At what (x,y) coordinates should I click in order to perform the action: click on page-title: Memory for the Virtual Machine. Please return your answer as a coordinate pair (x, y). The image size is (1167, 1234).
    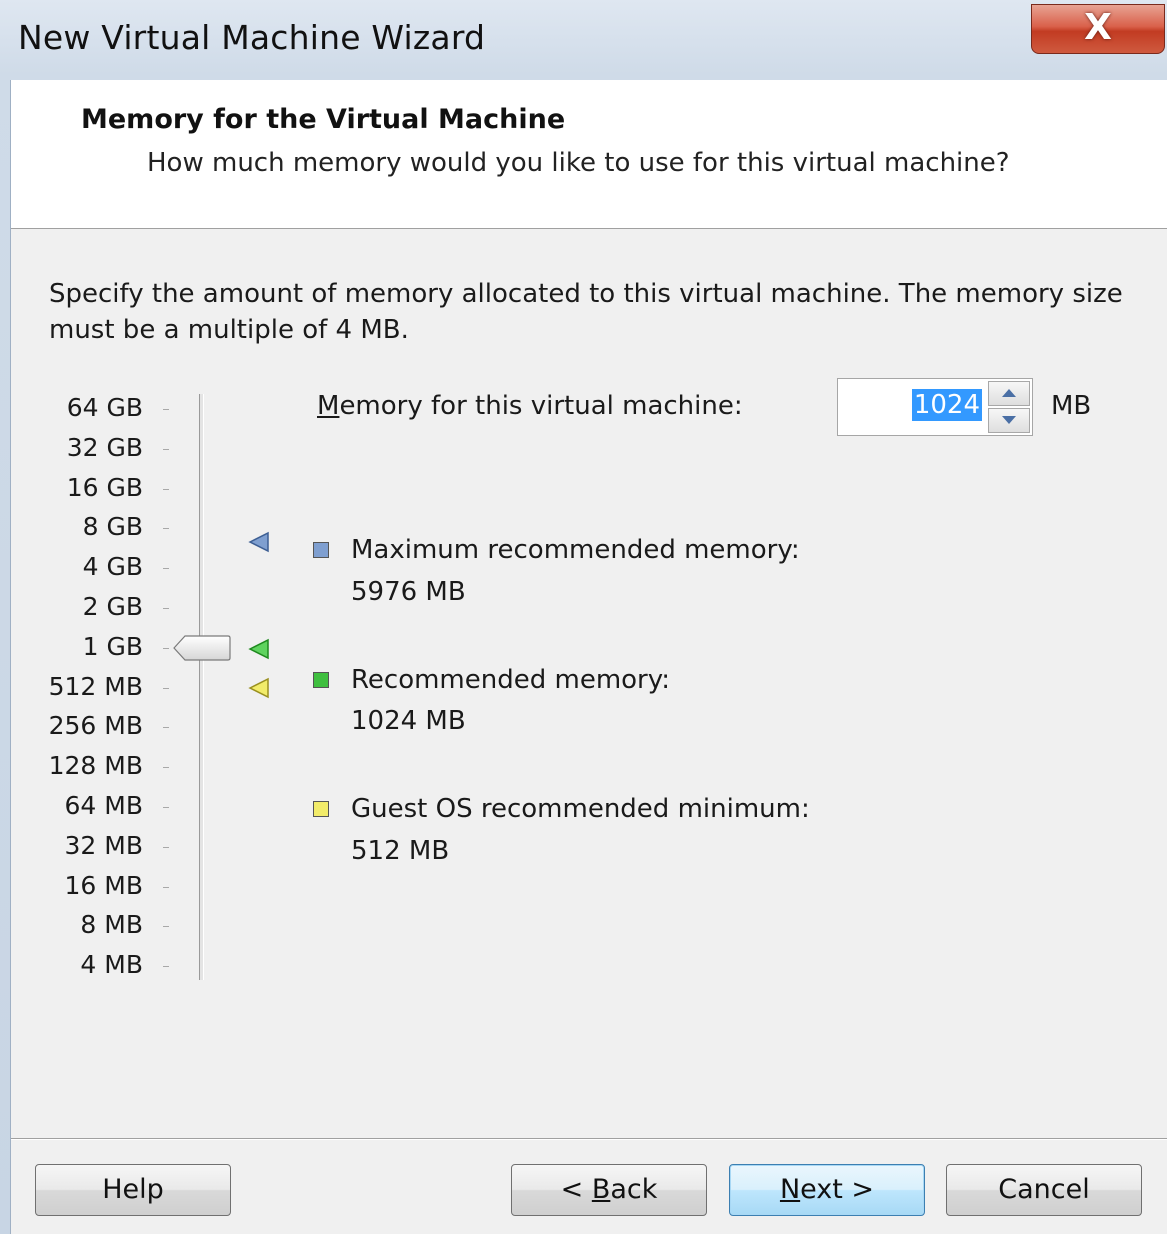
    Looking at the image, I should click on (323, 119).